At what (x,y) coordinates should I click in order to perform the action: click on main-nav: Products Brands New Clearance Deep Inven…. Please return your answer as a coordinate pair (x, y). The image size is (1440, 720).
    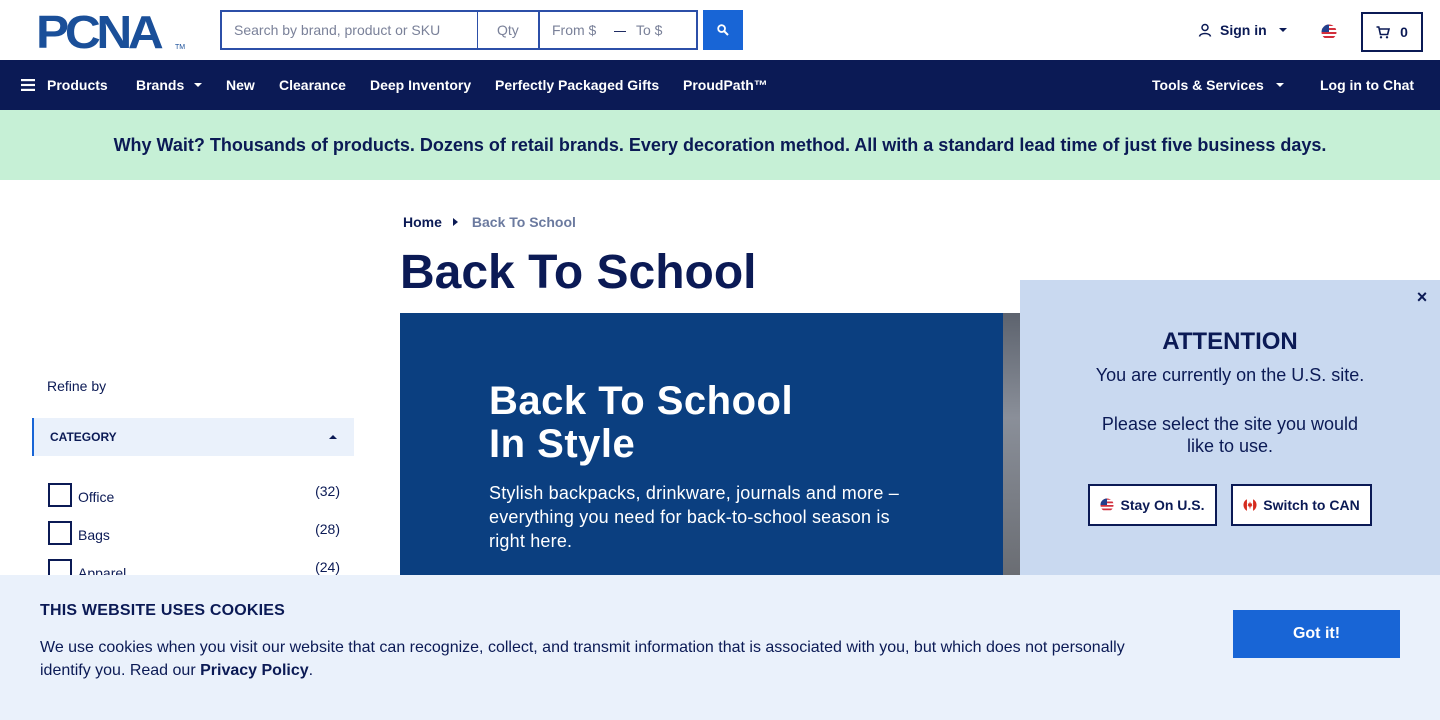
    Looking at the image, I should click on (720, 85).